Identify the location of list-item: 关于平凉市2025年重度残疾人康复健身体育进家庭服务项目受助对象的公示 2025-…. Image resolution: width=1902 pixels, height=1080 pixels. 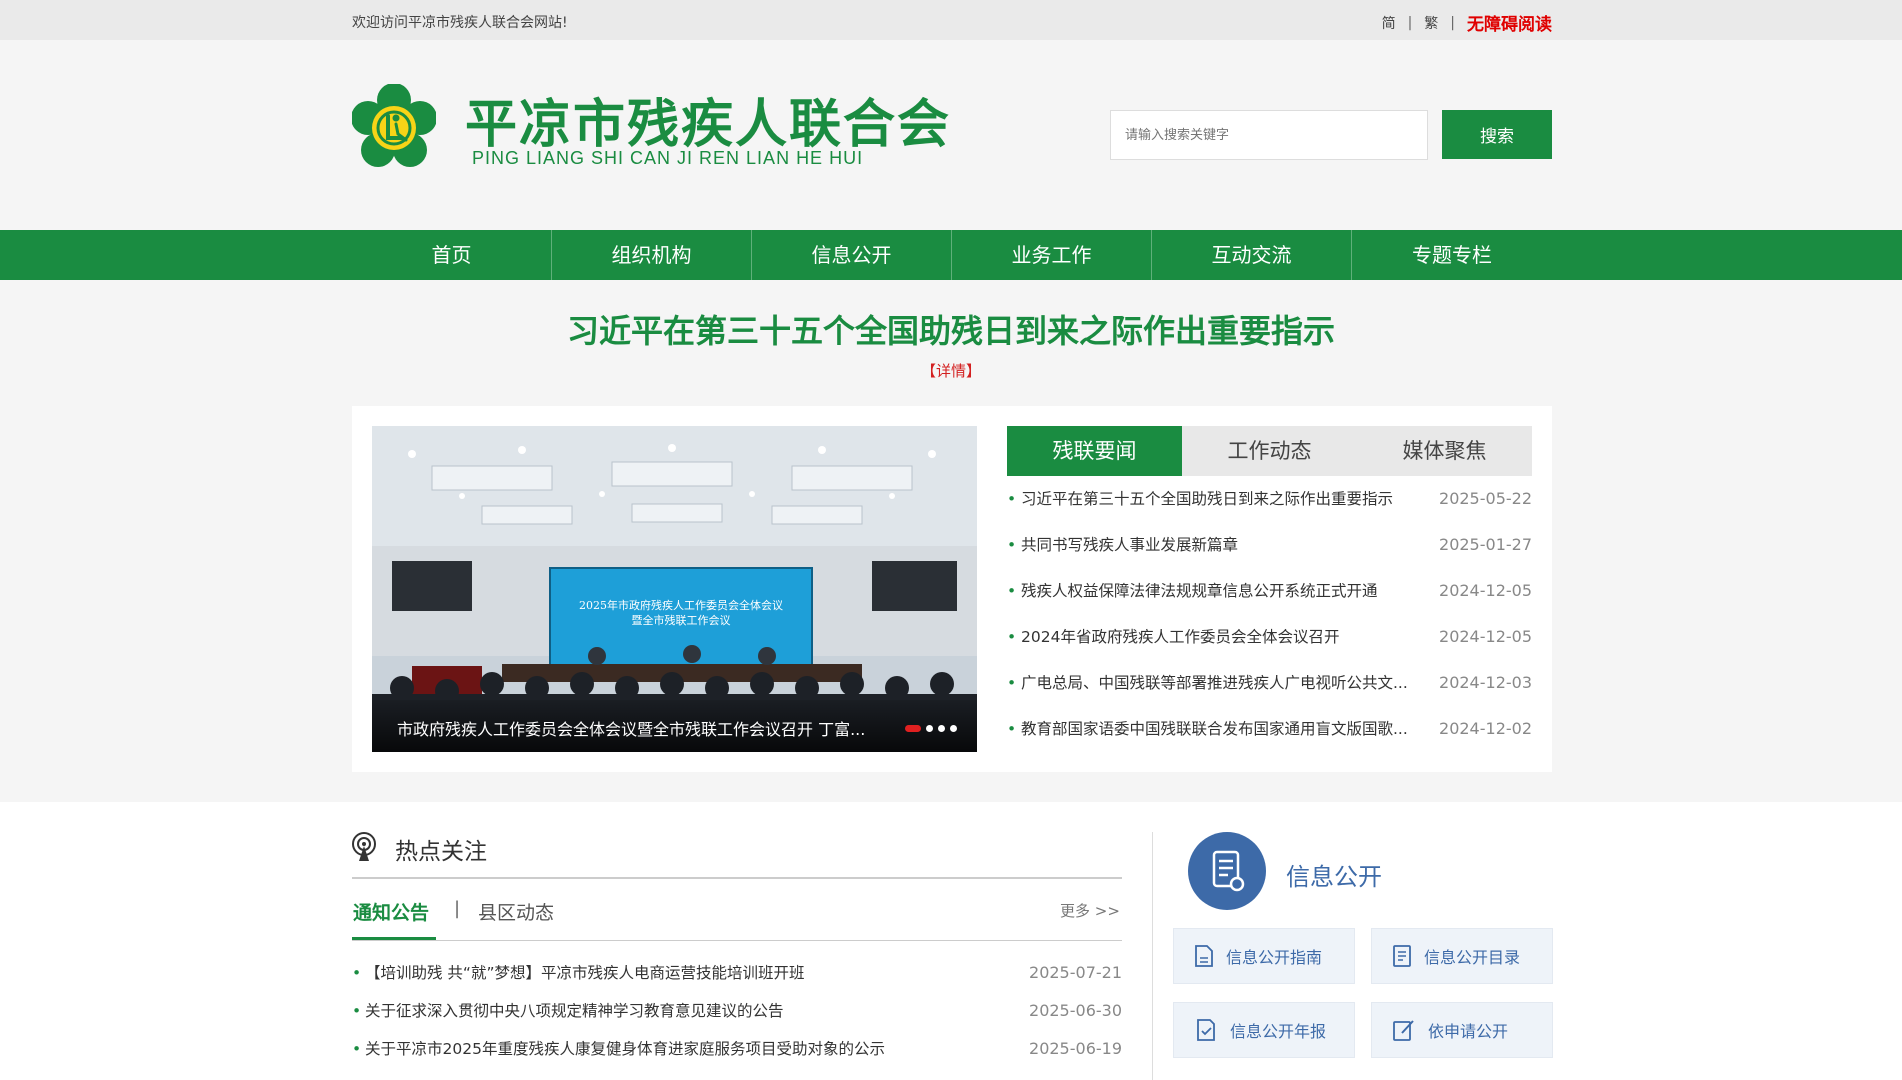
(737, 1049).